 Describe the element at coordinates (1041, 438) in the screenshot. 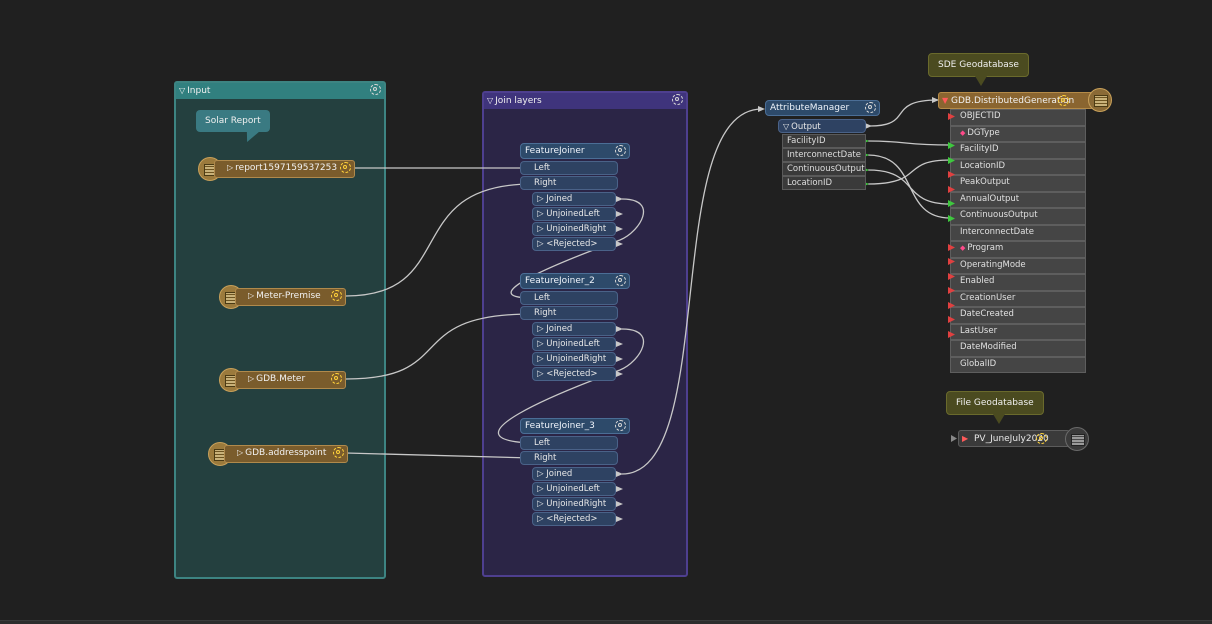

I see `gear-icon` at that location.